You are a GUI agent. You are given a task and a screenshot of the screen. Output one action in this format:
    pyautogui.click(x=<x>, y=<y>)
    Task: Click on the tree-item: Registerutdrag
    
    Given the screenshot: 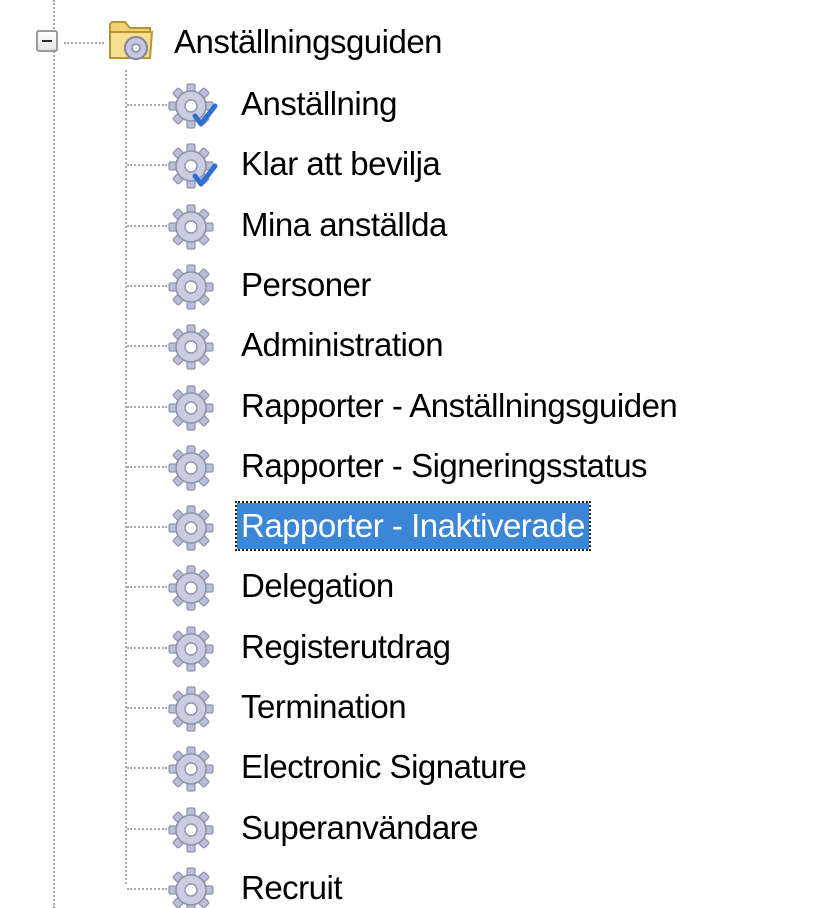 What is the action you would take?
    pyautogui.click(x=470, y=648)
    